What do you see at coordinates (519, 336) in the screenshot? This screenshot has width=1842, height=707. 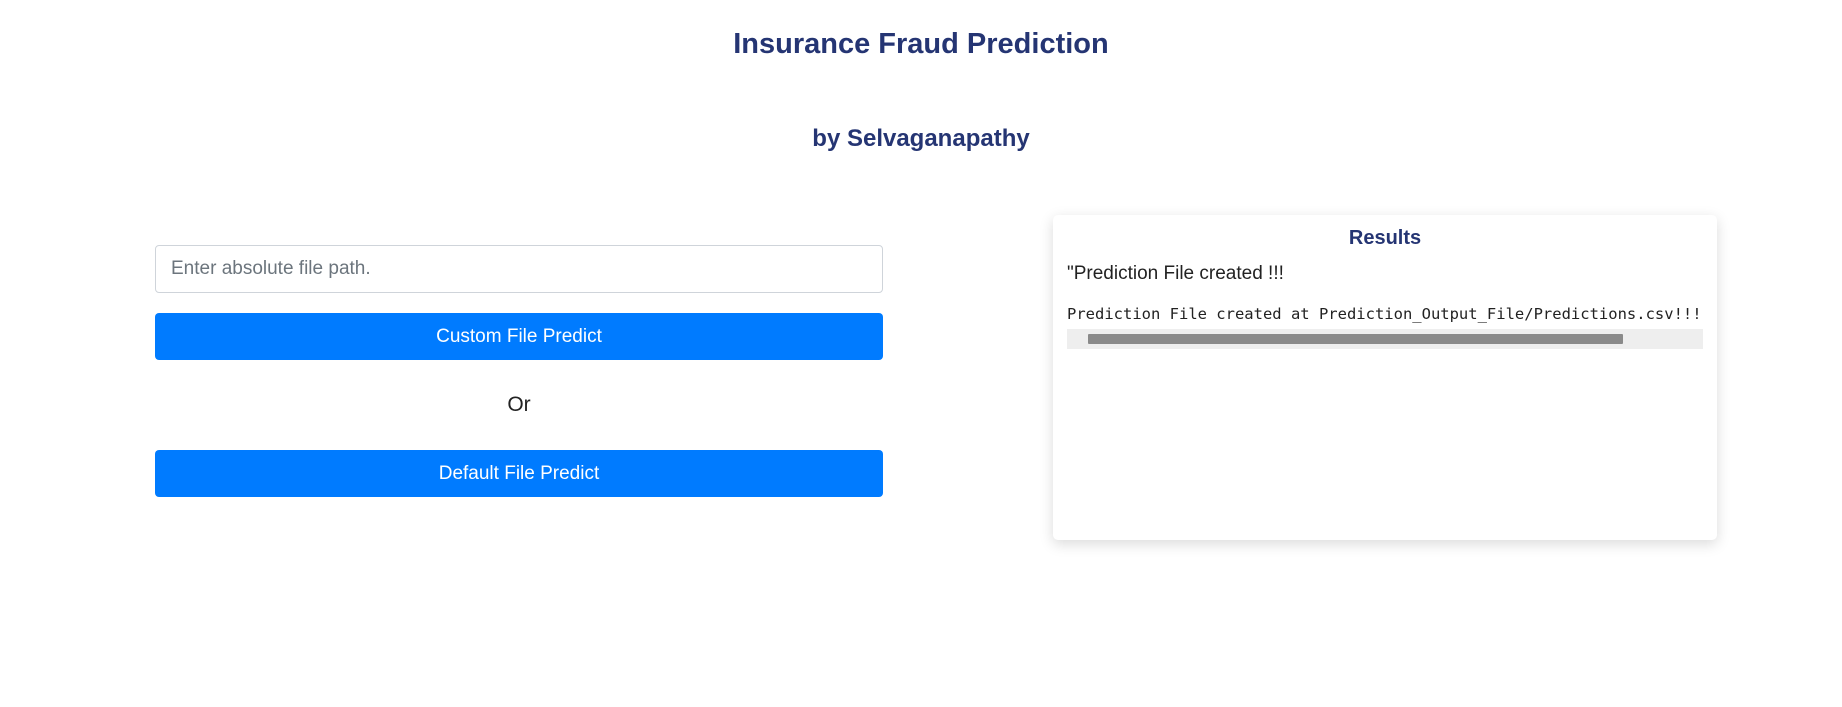 I see `custom-file-predict-button: Custom File Predict` at bounding box center [519, 336].